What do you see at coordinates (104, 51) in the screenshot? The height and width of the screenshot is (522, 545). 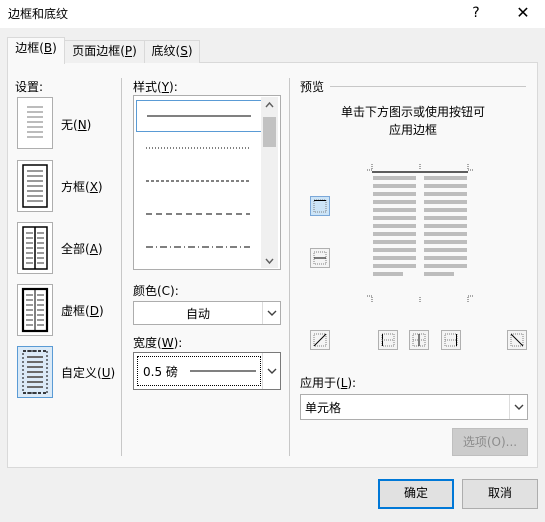 I see `tab-page-border: 页面边框(P)` at bounding box center [104, 51].